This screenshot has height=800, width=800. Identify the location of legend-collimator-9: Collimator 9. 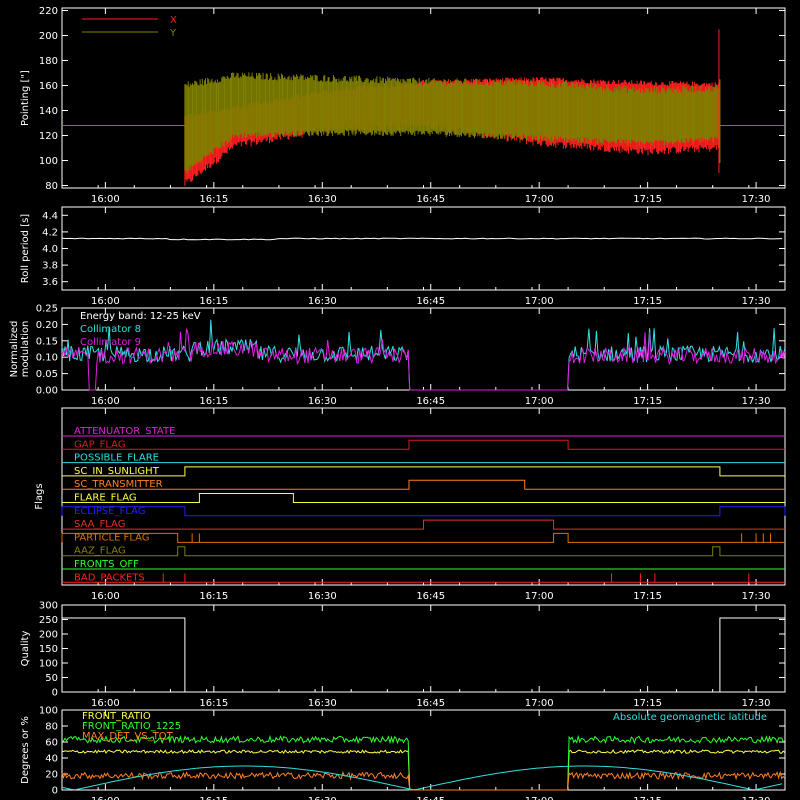
(110, 342).